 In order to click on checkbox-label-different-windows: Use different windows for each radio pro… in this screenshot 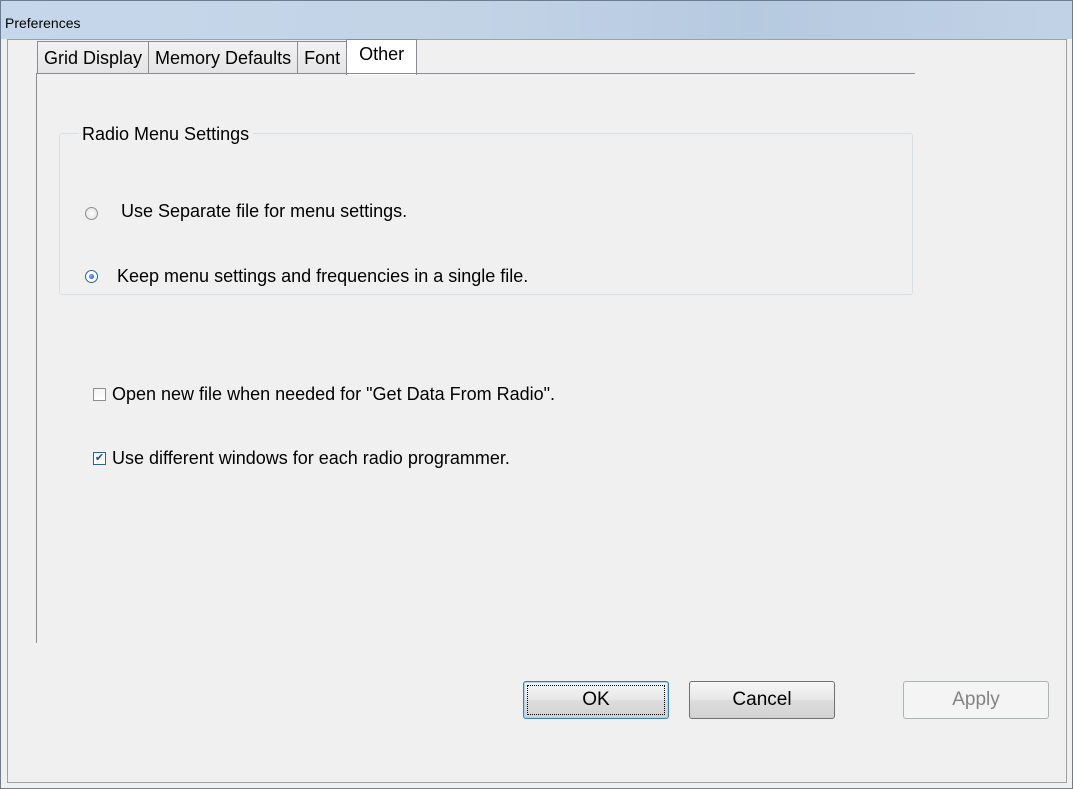, I will do `click(311, 458)`.